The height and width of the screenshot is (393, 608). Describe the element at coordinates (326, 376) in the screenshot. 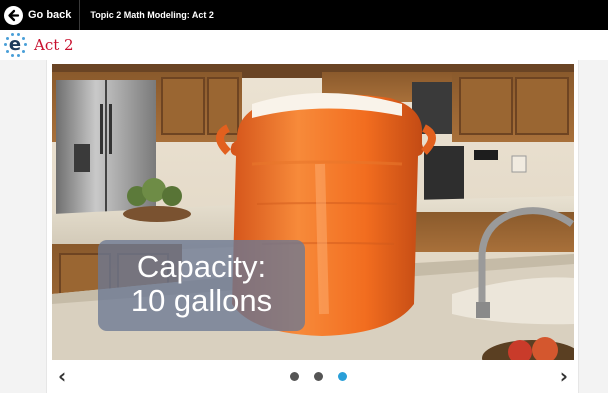

I see `carousel-dots` at that location.